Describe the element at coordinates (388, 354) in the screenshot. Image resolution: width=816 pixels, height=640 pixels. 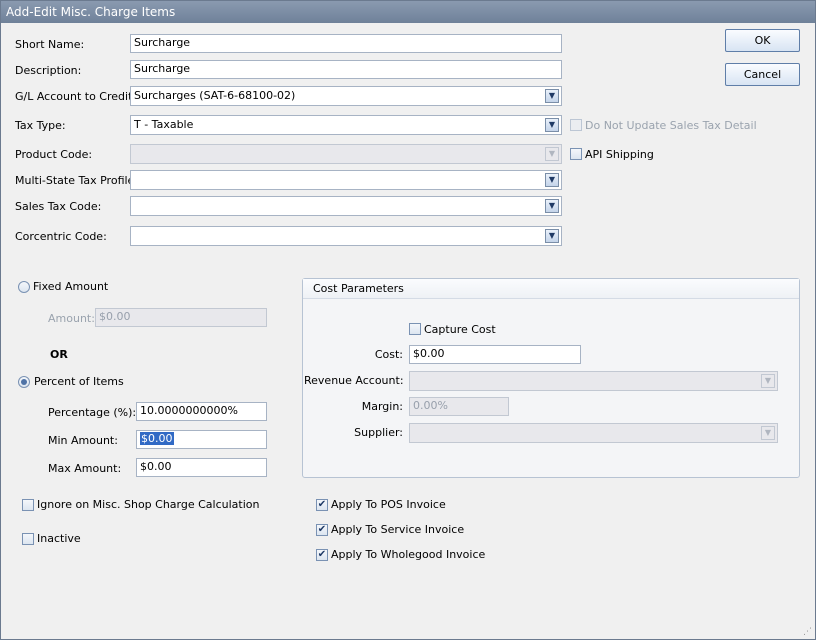
I see `cost-label: Cost:` at that location.